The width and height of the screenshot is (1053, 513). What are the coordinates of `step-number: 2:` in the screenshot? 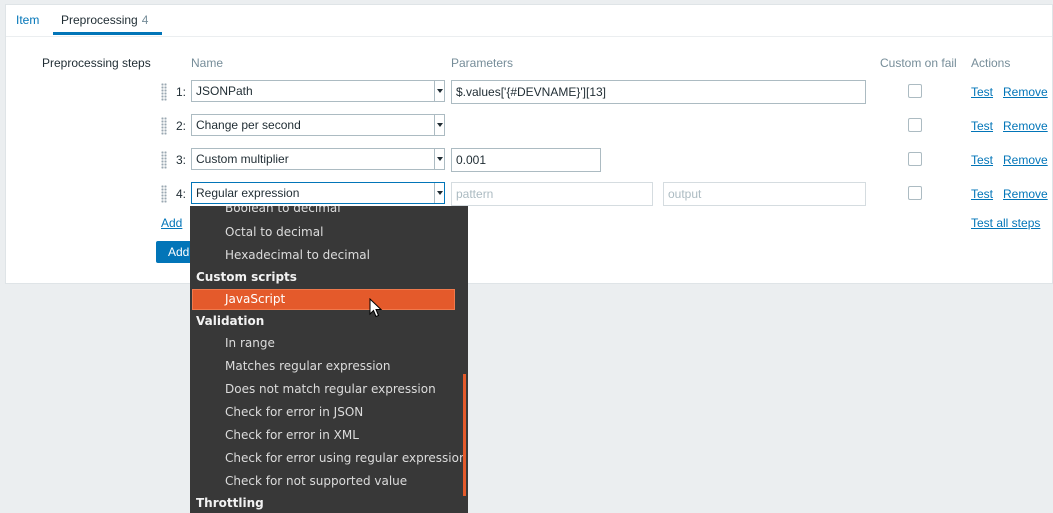 It's located at (181, 126).